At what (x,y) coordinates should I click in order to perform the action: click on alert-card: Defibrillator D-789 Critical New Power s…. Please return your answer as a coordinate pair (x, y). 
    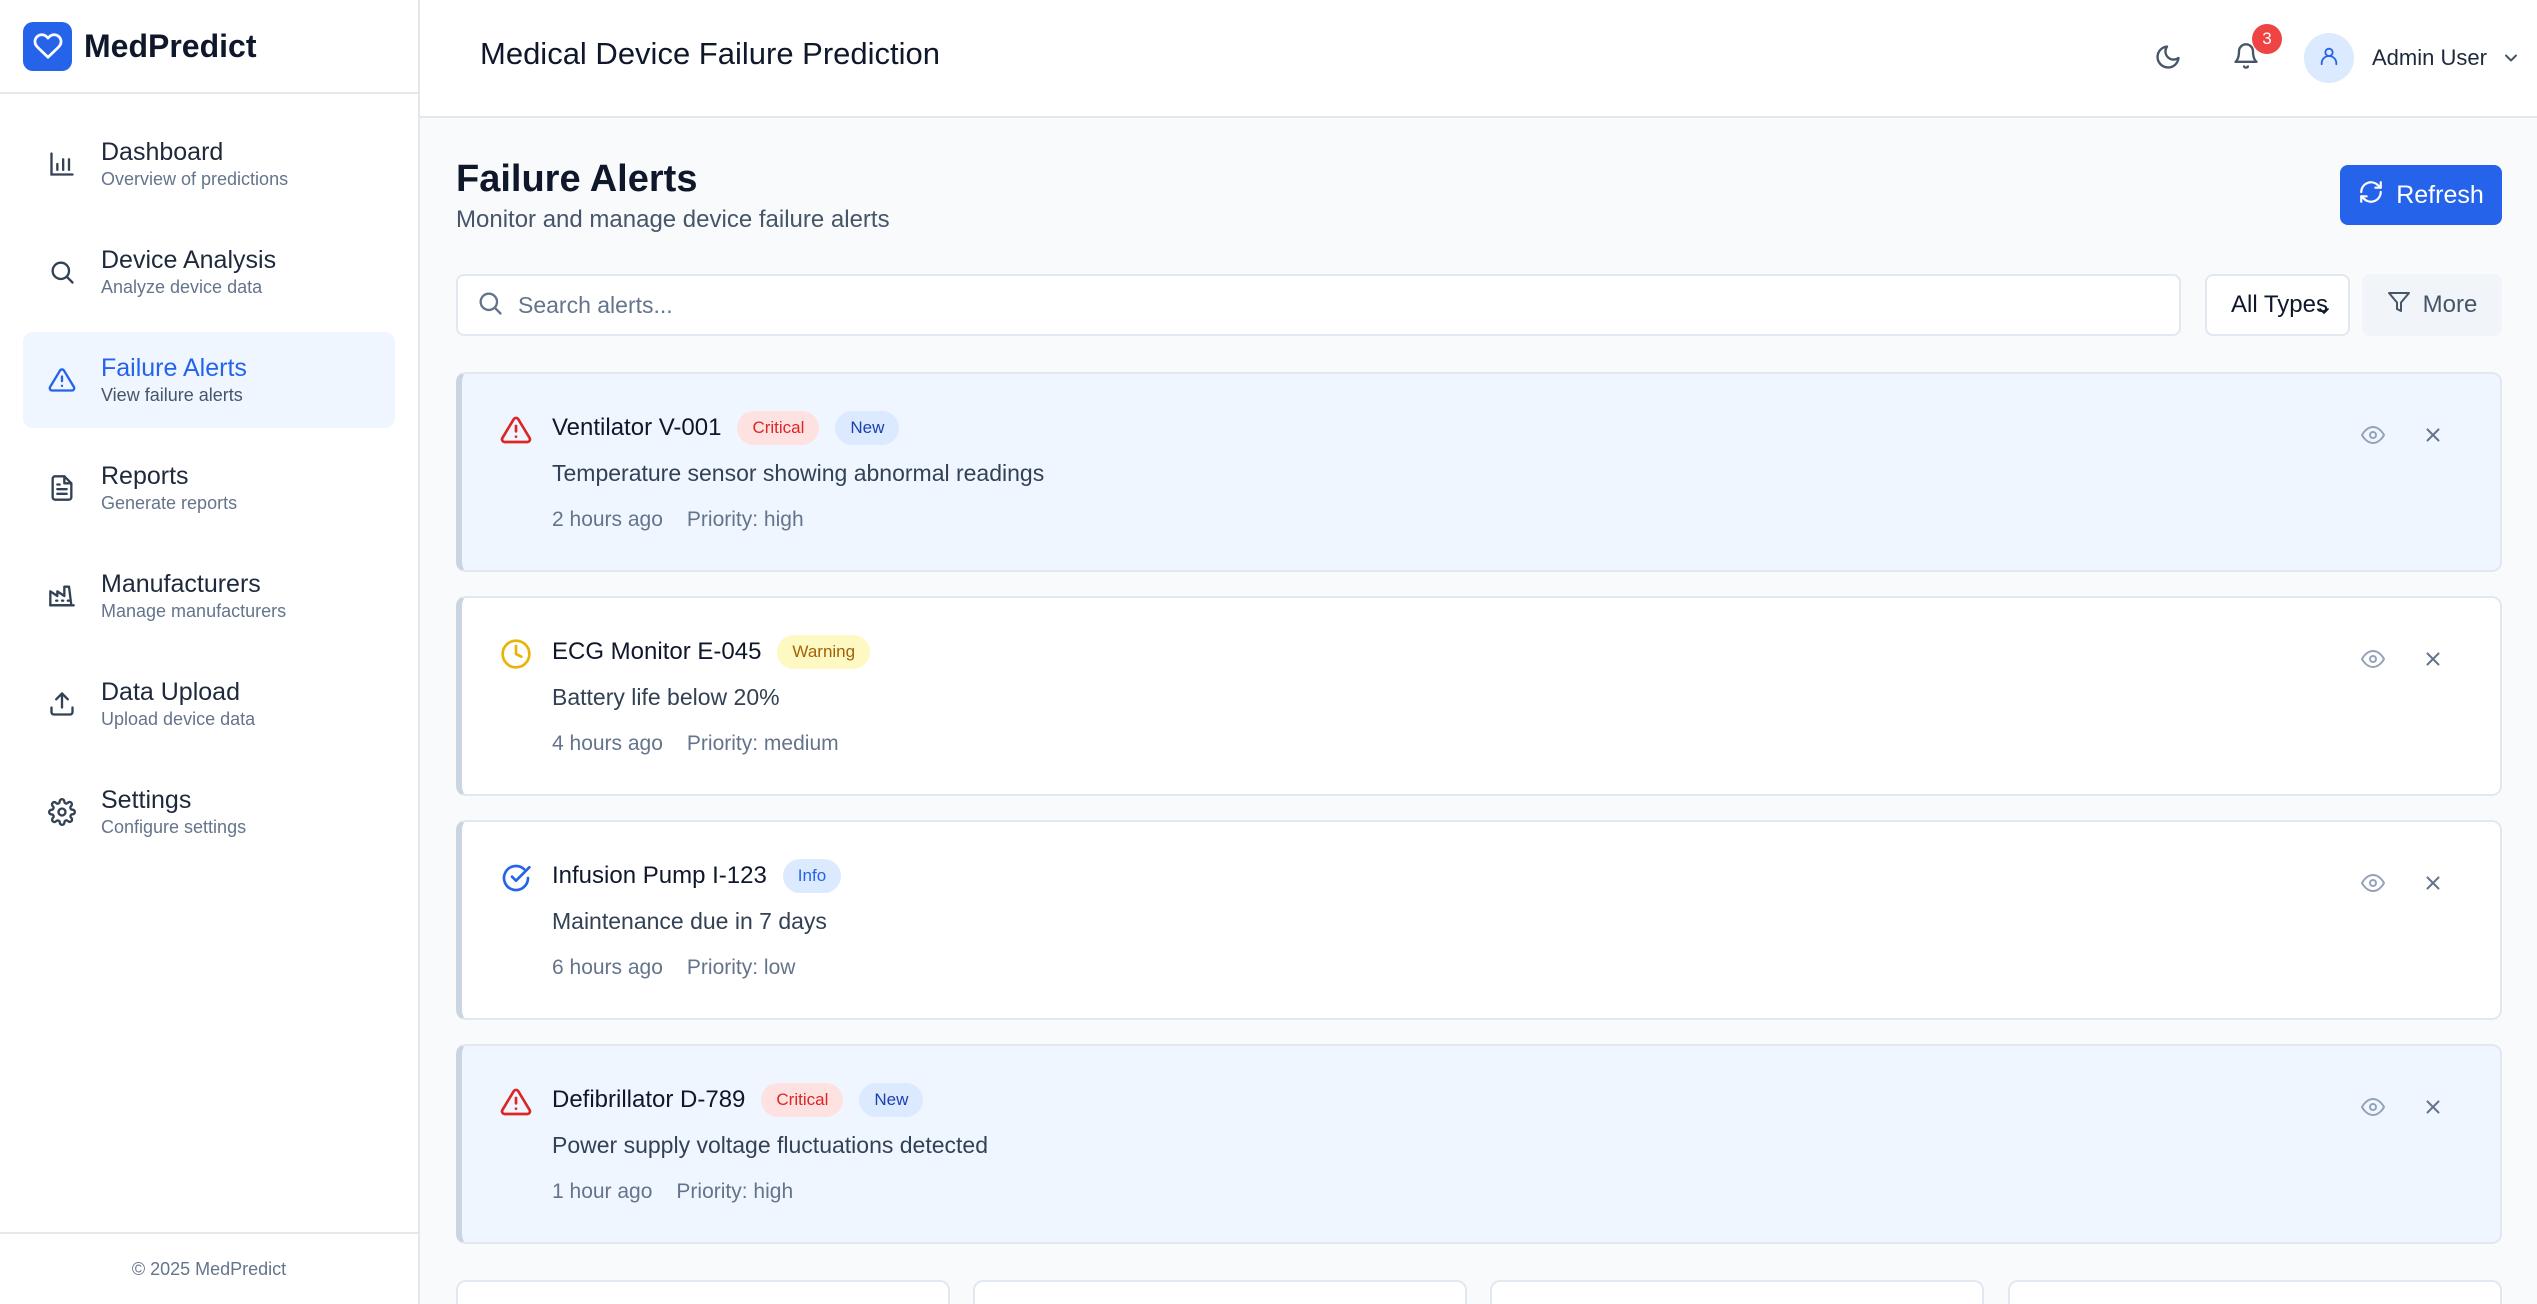
    Looking at the image, I should click on (1479, 1144).